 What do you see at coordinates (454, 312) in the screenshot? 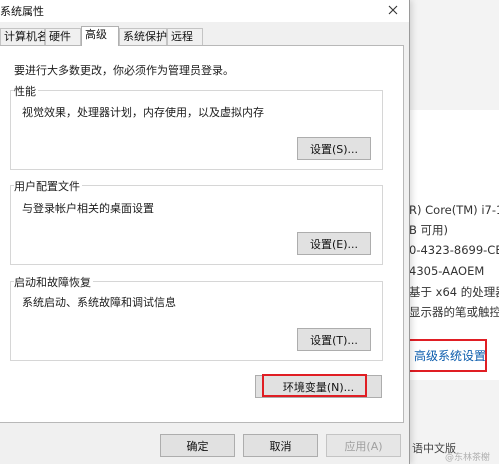
I see `pen-touch-line: 显示器的笔或触控输` at bounding box center [454, 312].